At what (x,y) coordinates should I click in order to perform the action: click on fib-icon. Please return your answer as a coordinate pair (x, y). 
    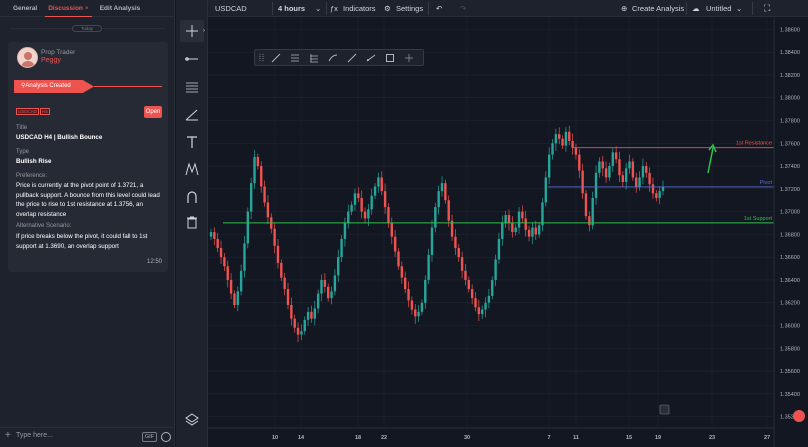
    Looking at the image, I should click on (295, 58).